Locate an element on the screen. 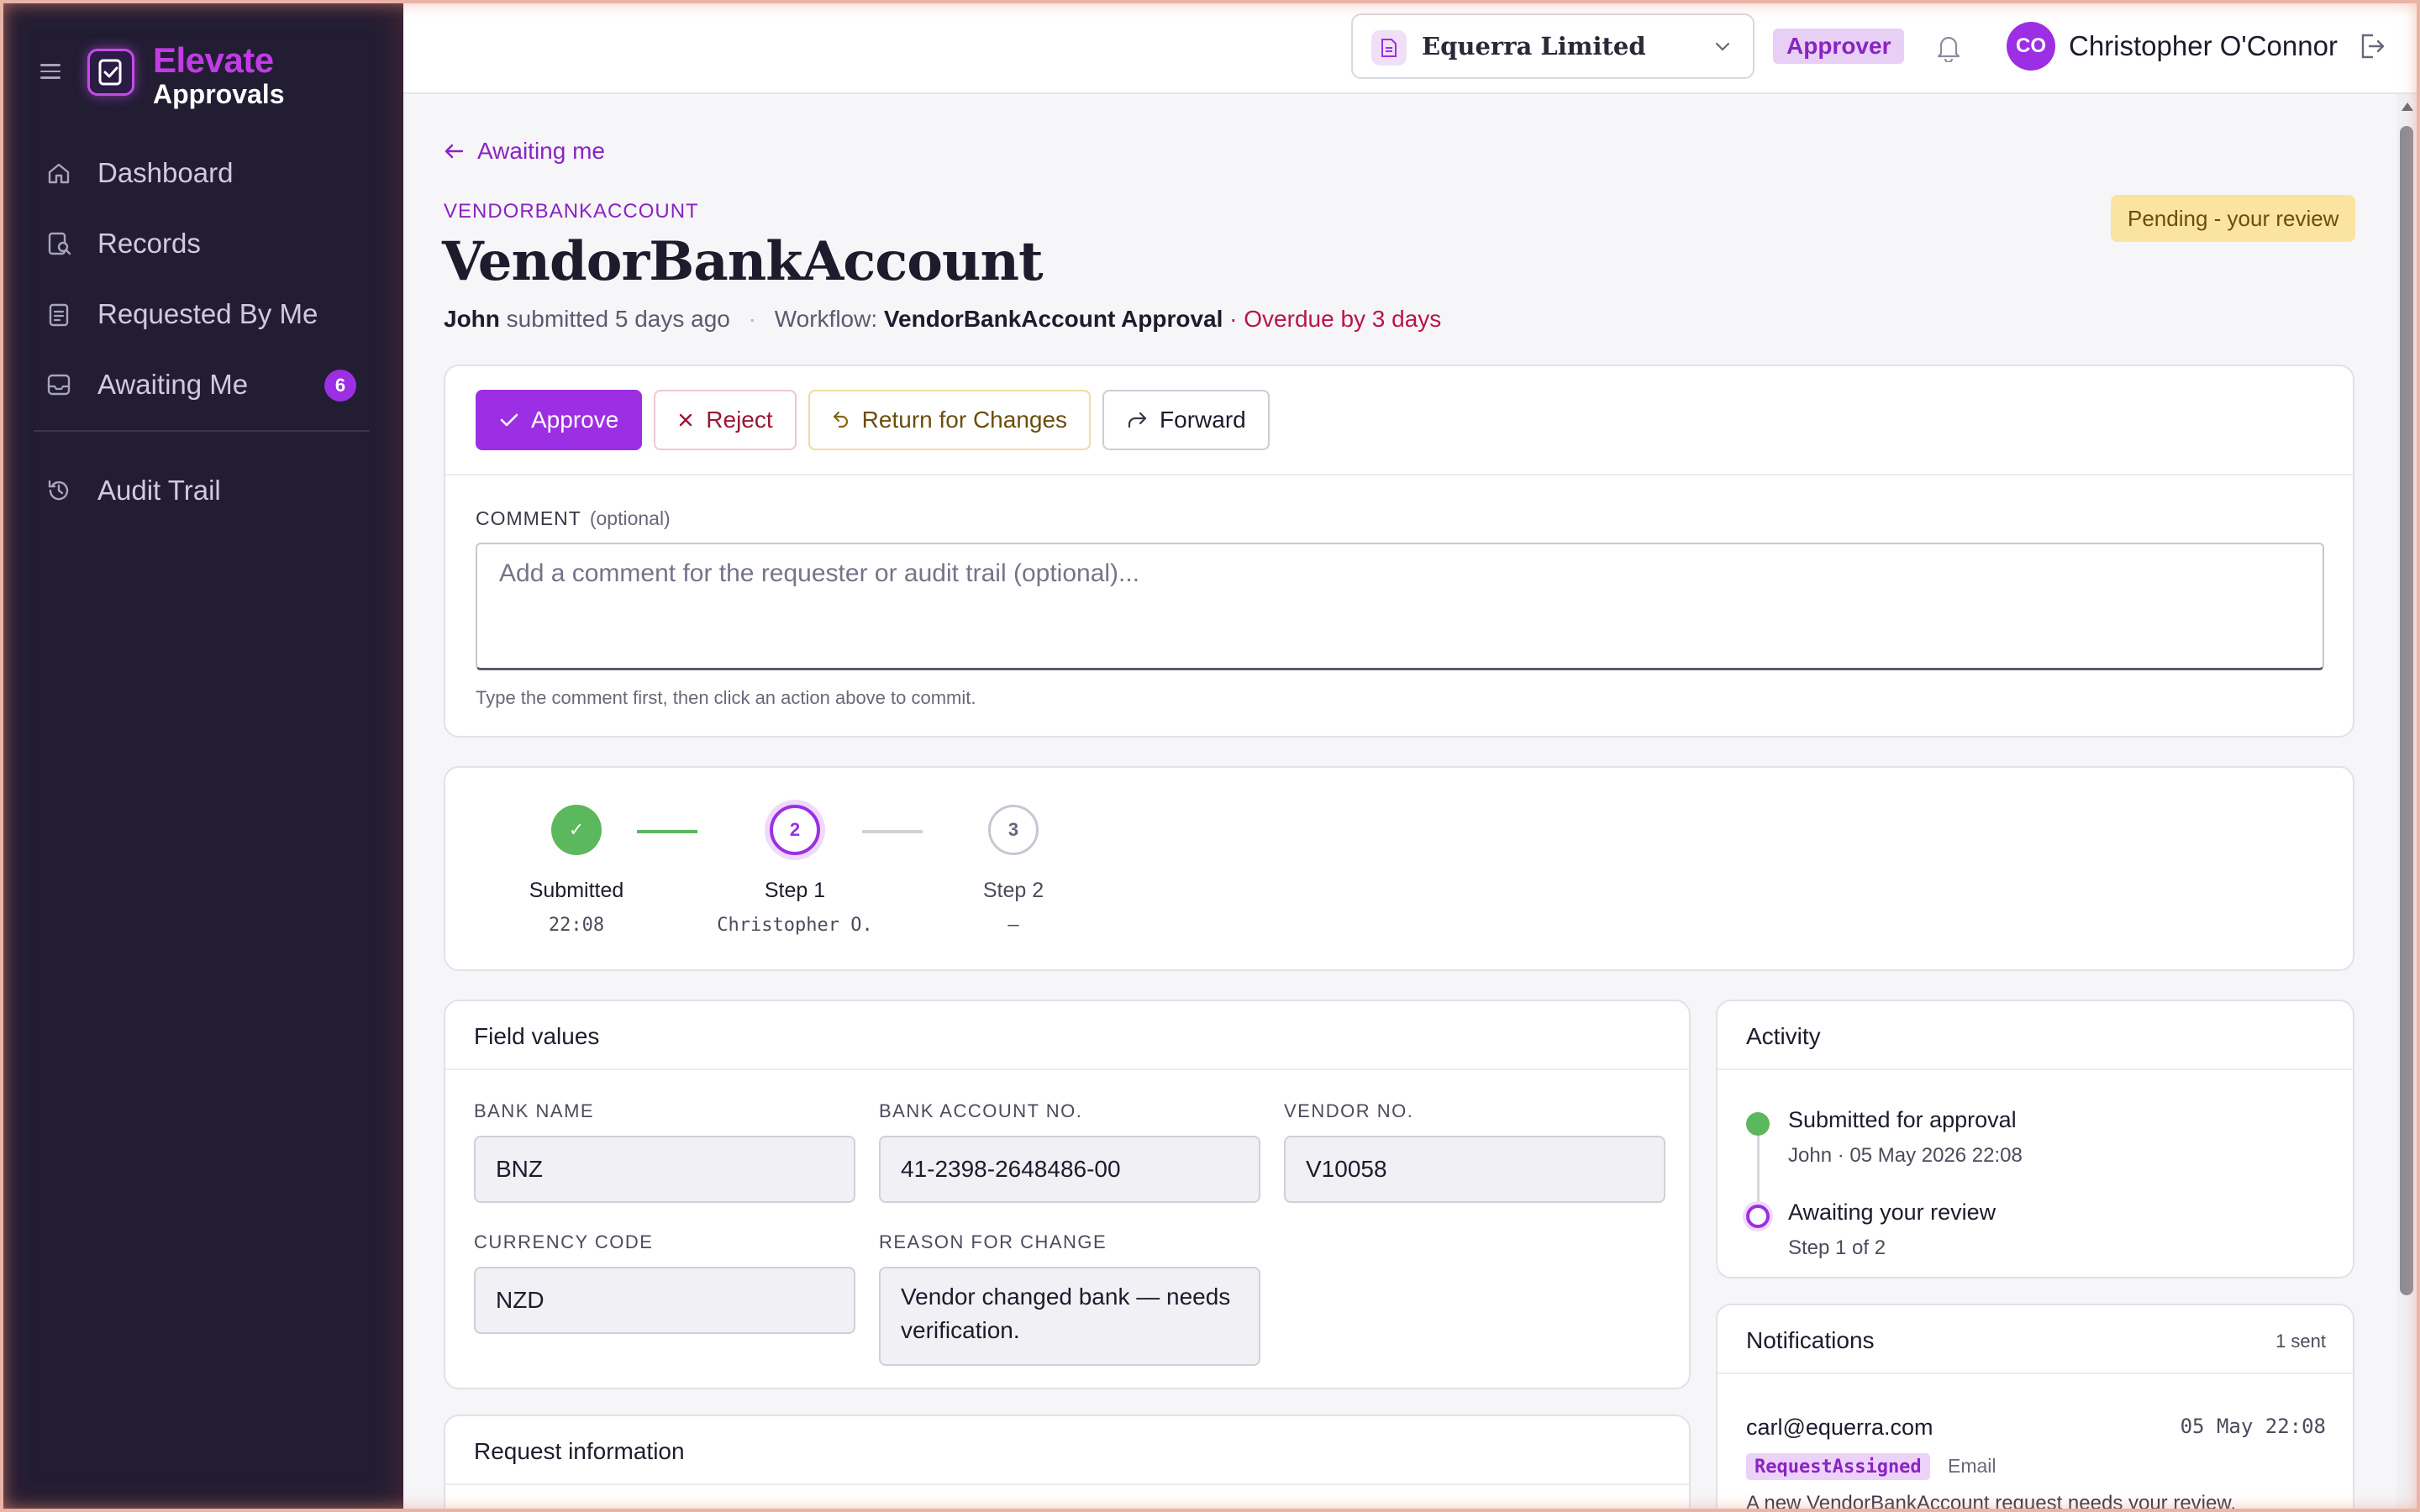 The height and width of the screenshot is (1512, 2420). sidebar-item-label: Dashboard is located at coordinates (165, 172).